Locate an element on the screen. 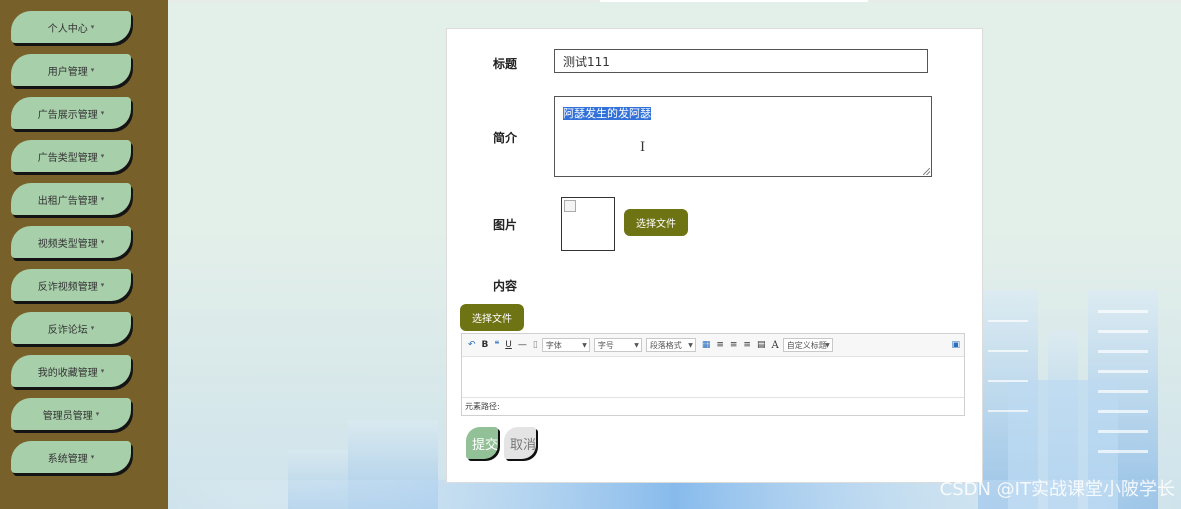  sidebar-item-user-management: 用户管理 ▾ is located at coordinates (71, 70).